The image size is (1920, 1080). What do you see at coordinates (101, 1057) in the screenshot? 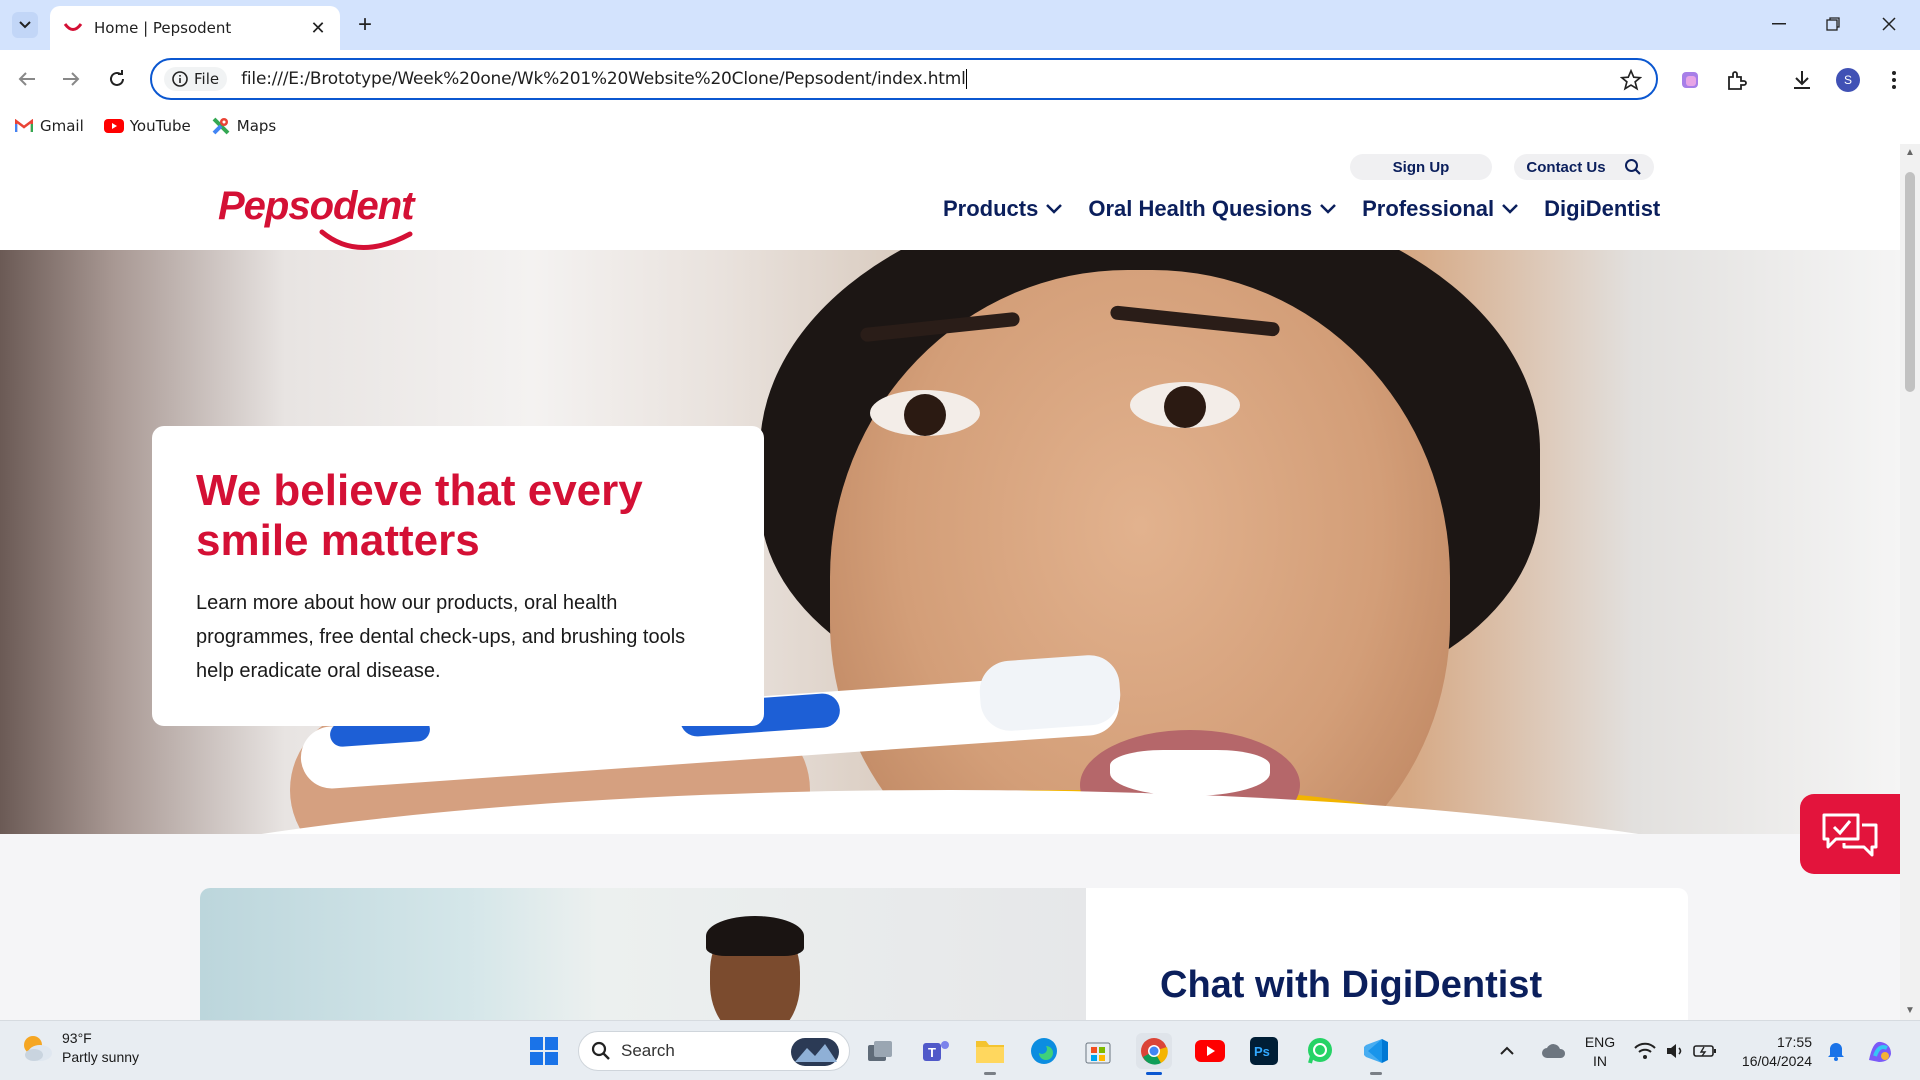
I see `weather-condition: Partly sunny` at bounding box center [101, 1057].